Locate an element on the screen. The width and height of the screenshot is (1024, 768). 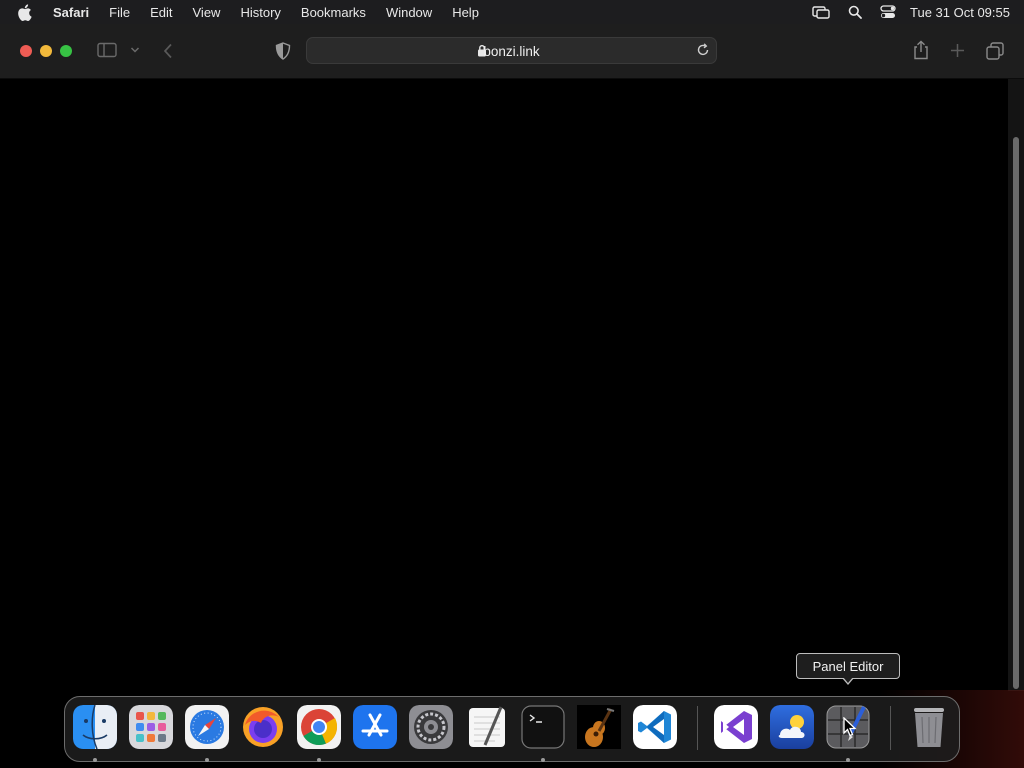
screen-mirroring-icon is located at coordinates (821, 12).